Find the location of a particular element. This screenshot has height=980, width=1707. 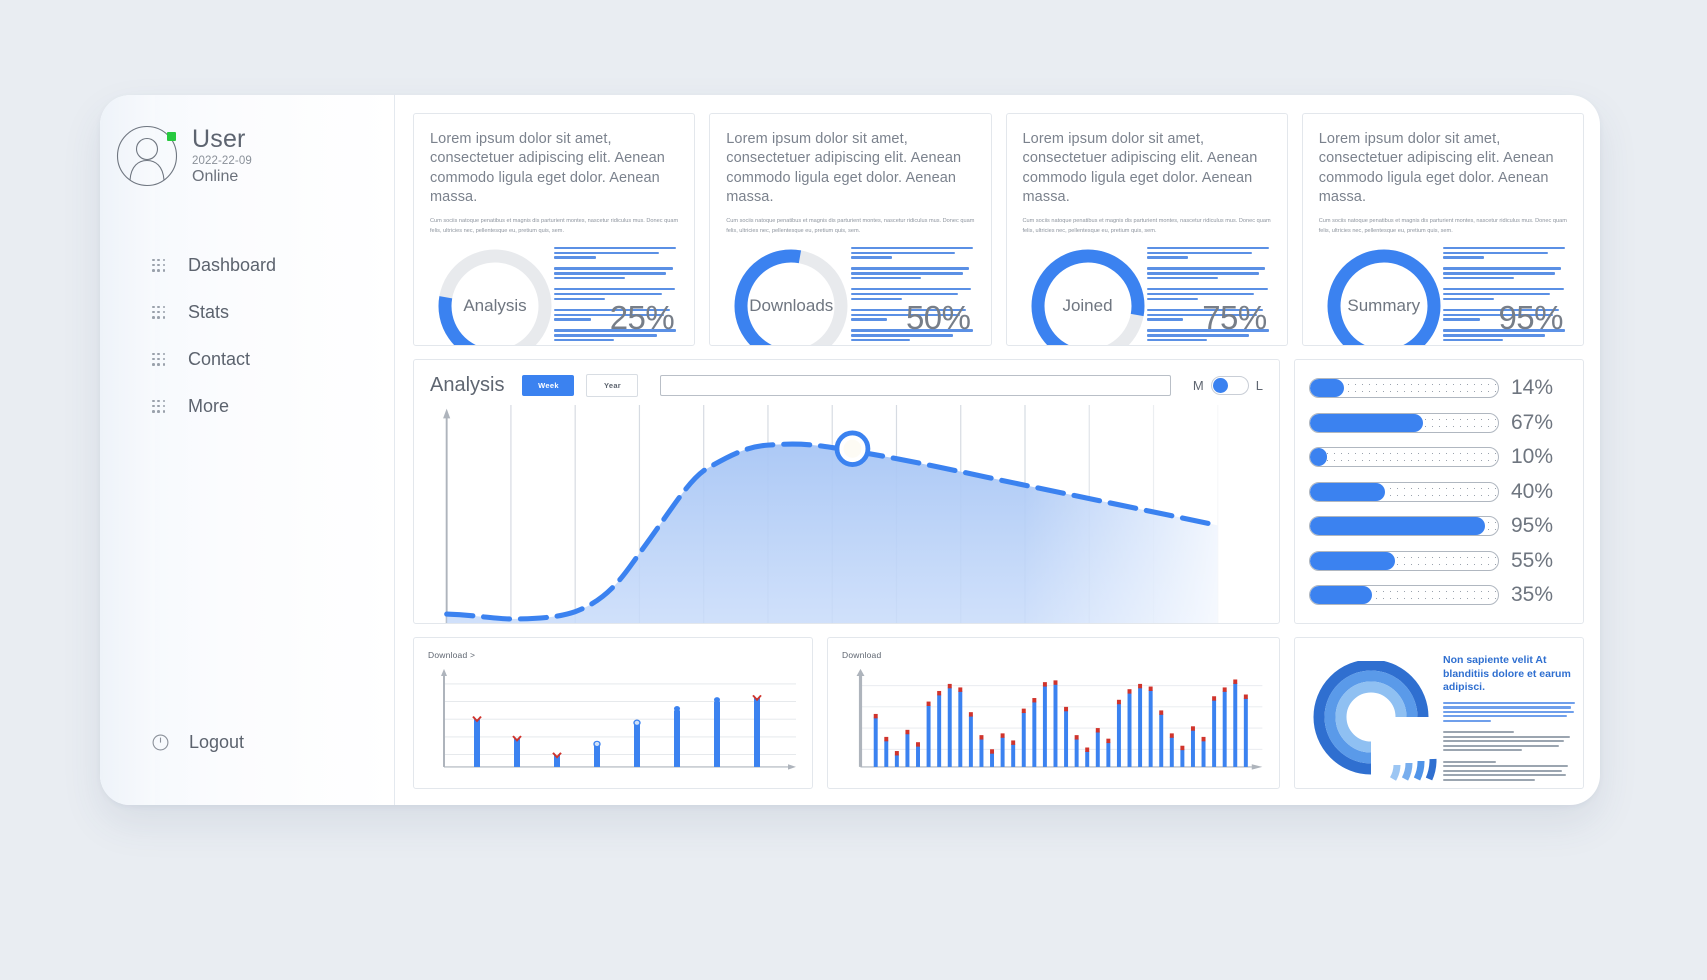

logout-label: Logout is located at coordinates (217, 742).